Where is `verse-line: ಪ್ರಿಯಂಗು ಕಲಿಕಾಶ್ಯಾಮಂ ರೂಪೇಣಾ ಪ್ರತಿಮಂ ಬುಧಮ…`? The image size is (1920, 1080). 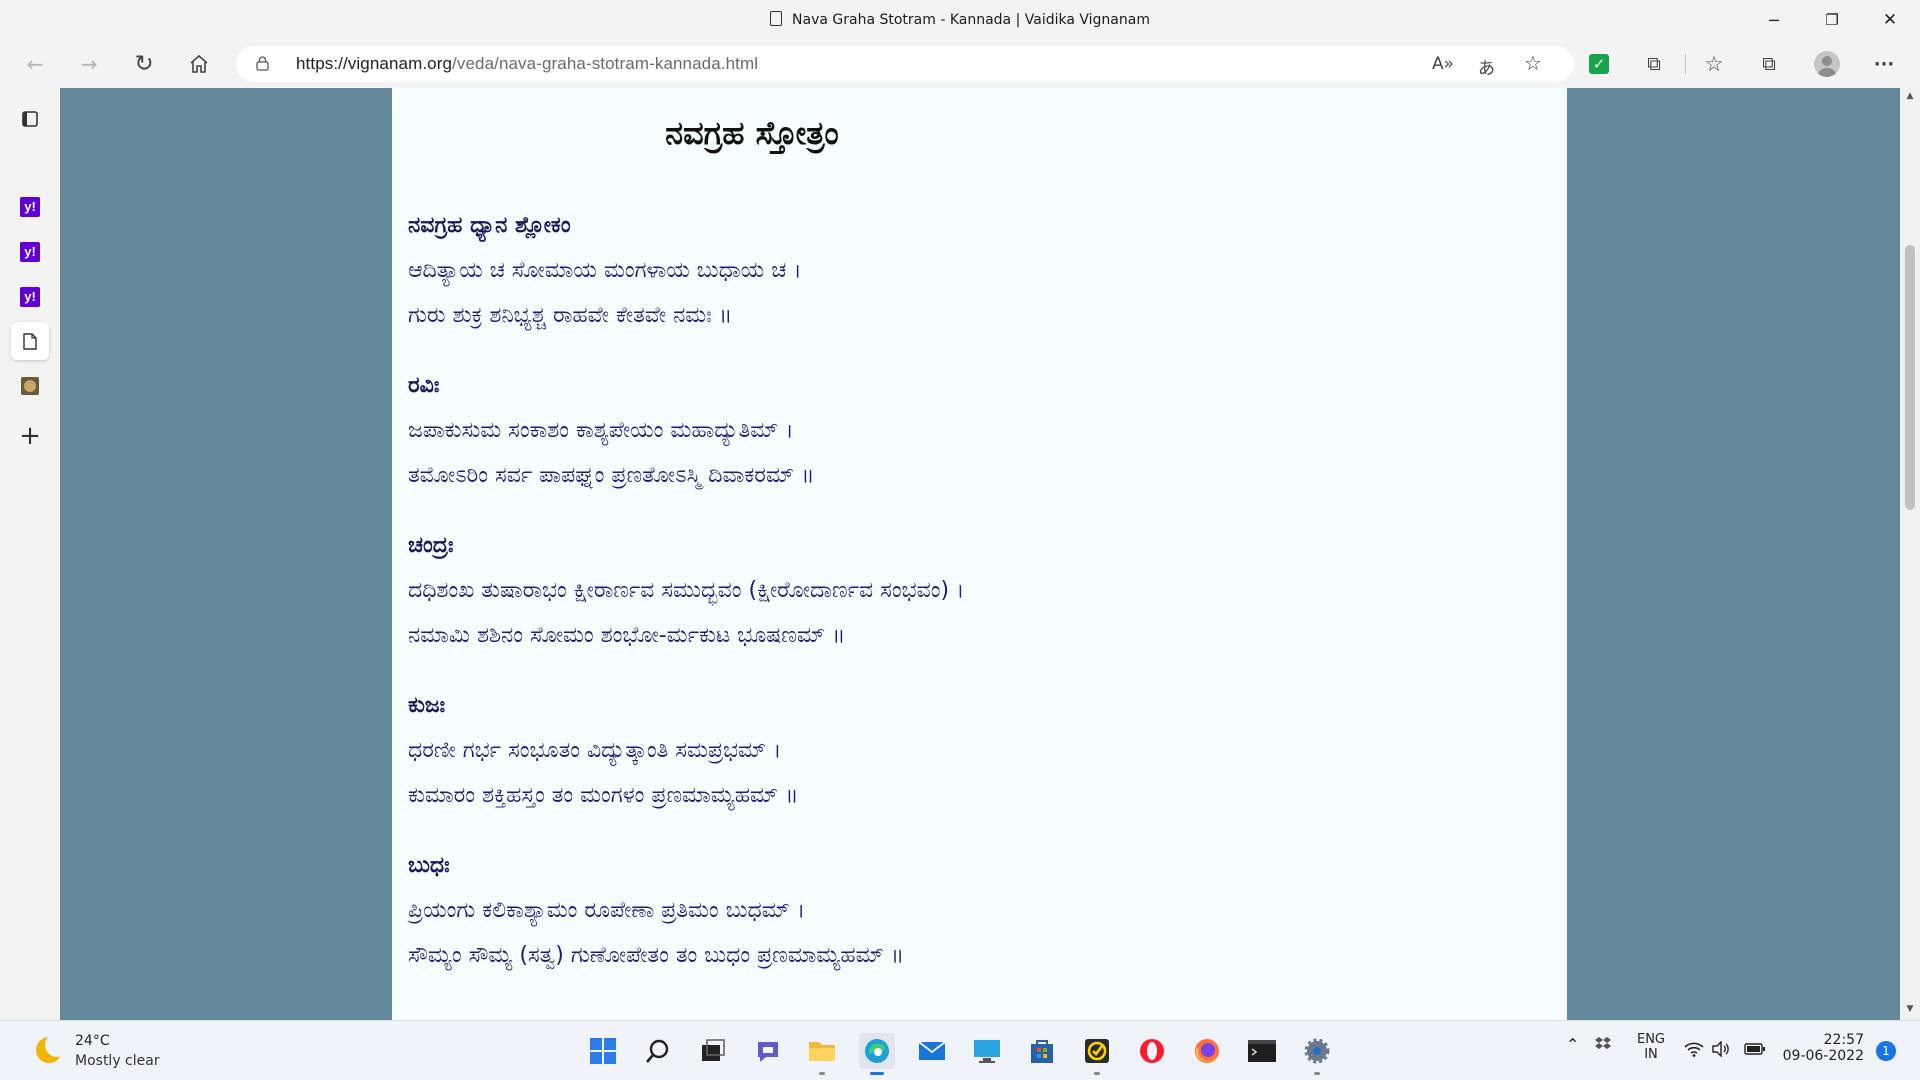
verse-line: ಪ್ರಿಯಂಗು ಕಲಿಕಾಶ್ಯಾಮಂ ರೂಪೇಣಾ ಪ್ರತಿಮಂ ಬುಧಮ… is located at coordinates (607, 910).